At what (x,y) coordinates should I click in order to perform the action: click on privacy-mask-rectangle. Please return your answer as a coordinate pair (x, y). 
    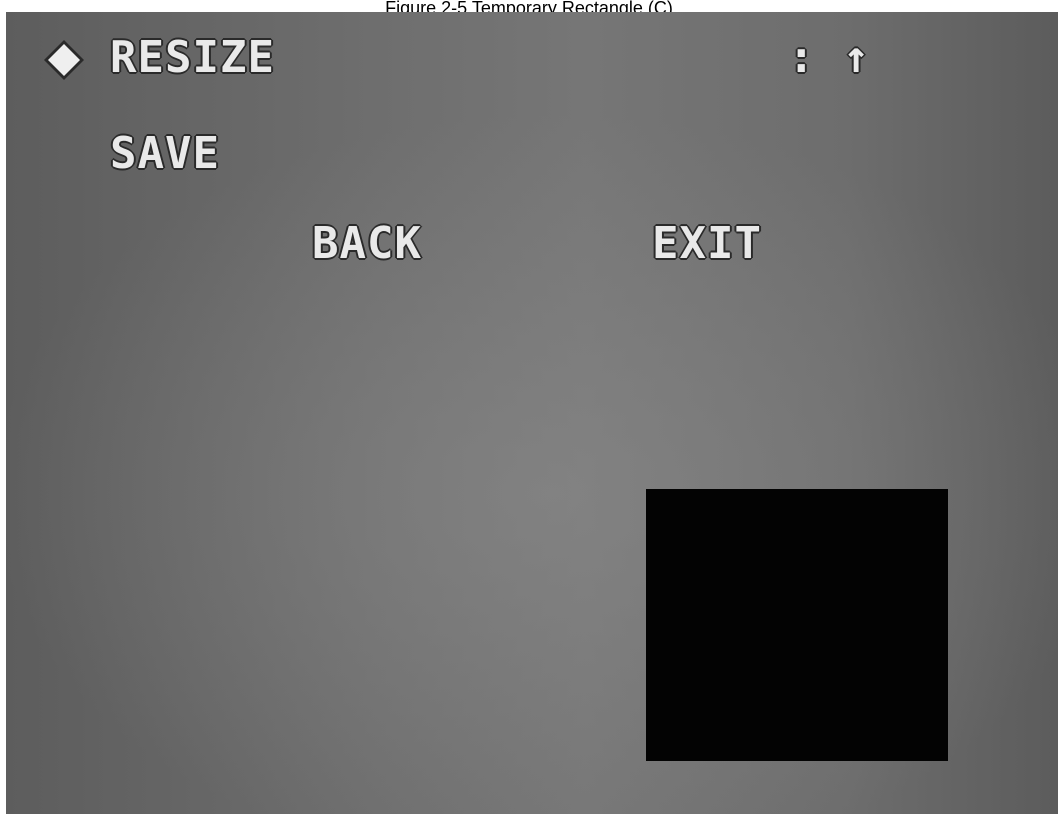
    Looking at the image, I should click on (797, 625).